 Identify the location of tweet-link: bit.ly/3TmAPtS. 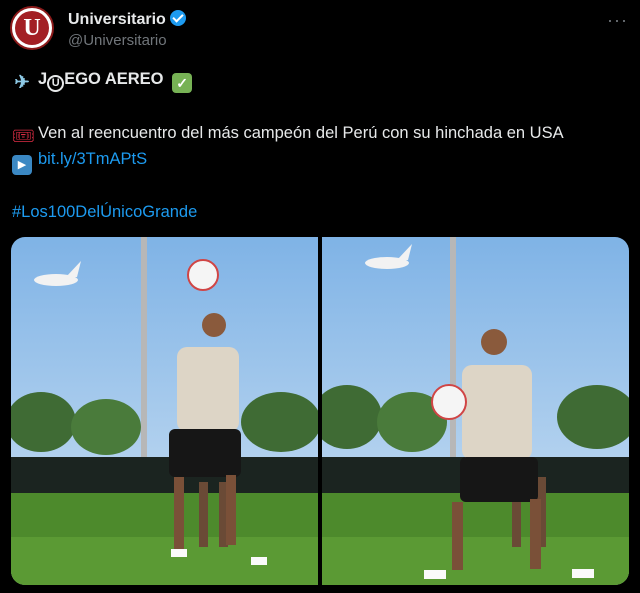
(92, 159).